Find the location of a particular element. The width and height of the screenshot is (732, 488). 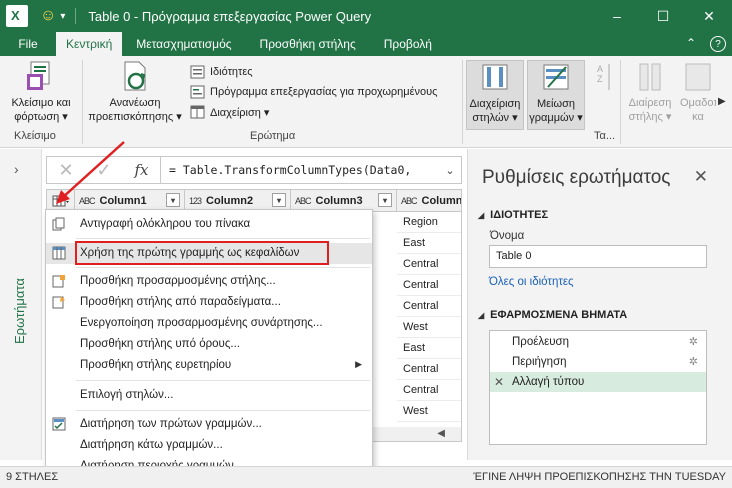

close-pane-icon: ✕ is located at coordinates (701, 177).